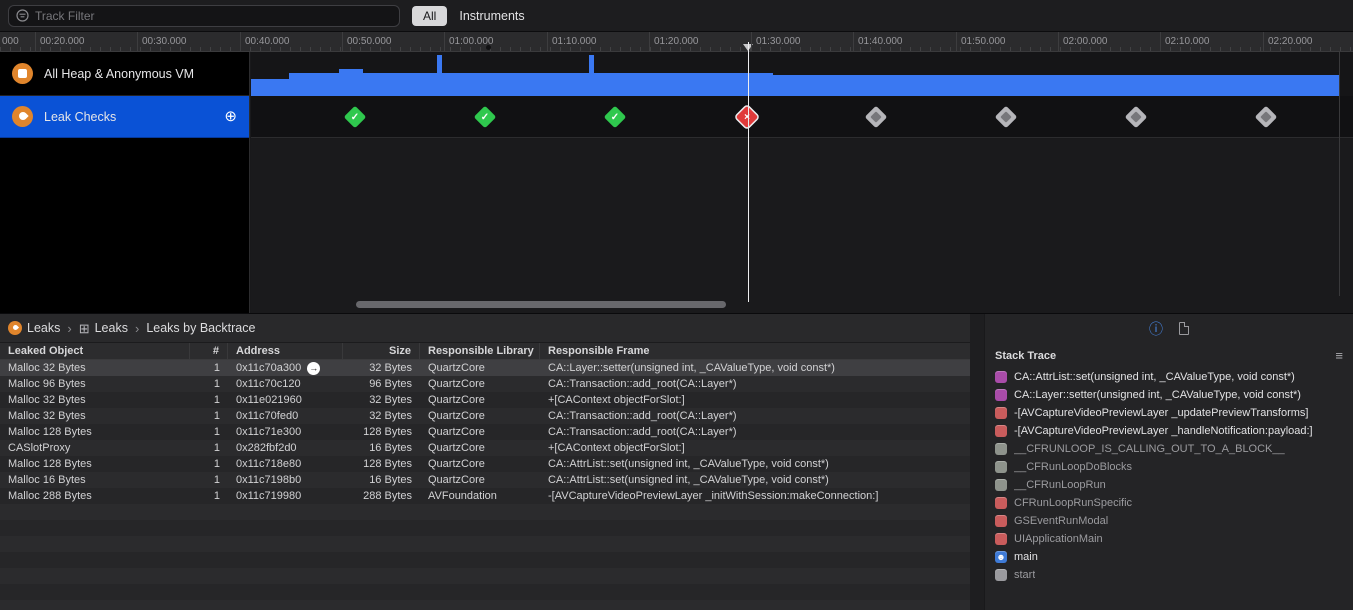  Describe the element at coordinates (977, 462) in the screenshot. I see `table-scrollbar-gutter` at that location.